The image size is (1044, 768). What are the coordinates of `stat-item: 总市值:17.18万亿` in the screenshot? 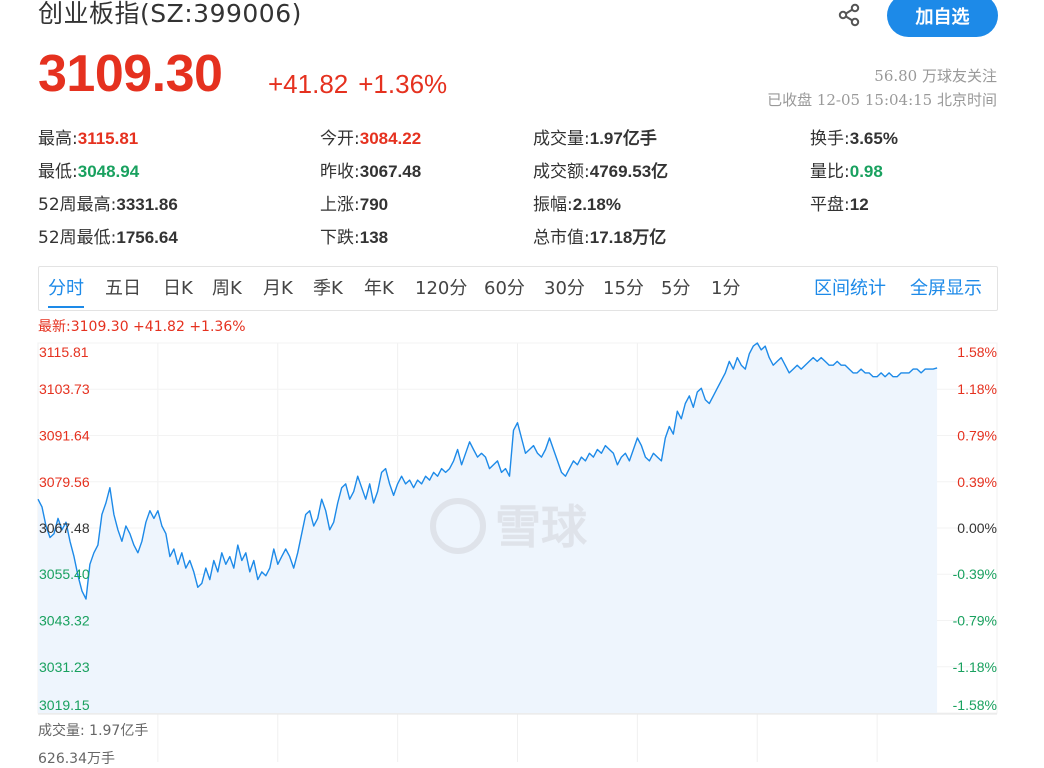 It's located at (599, 238).